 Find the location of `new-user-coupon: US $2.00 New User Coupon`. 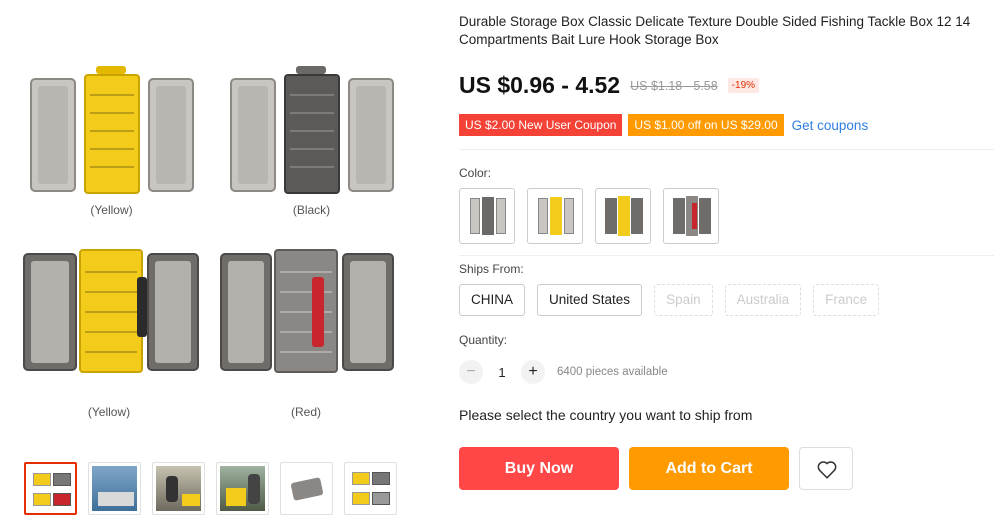

new-user-coupon: US $2.00 New User Coupon is located at coordinates (541, 125).